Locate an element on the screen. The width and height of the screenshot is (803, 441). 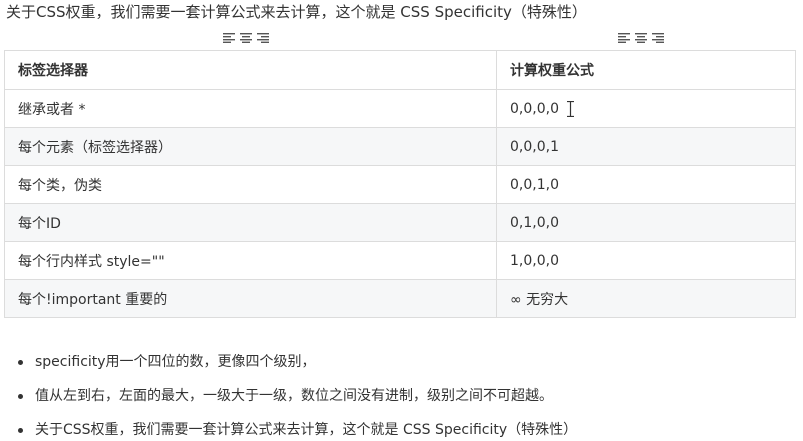
column-1-align-toolbar is located at coordinates (246, 38).